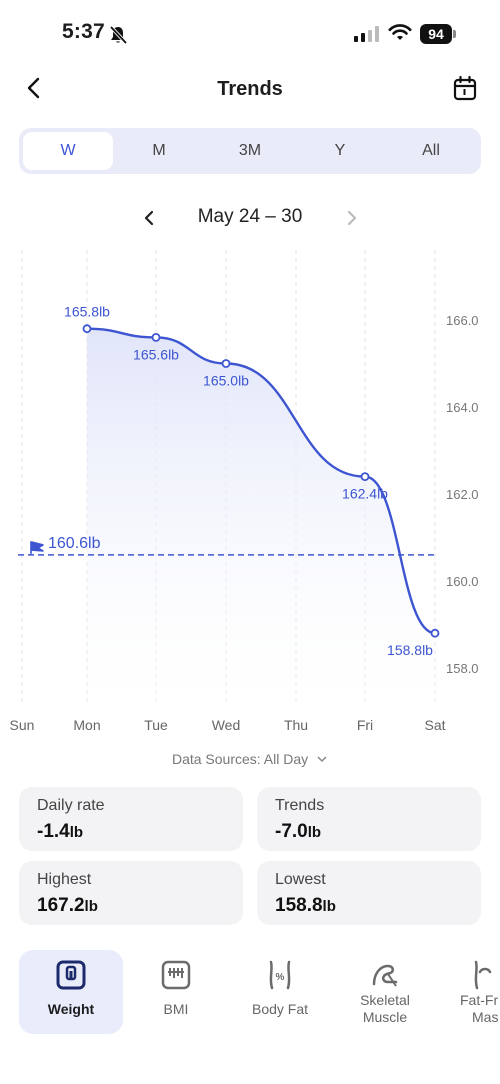 This screenshot has height=1084, width=500. What do you see at coordinates (462, 581) in the screenshot?
I see `y-tick-label: 160.0` at bounding box center [462, 581].